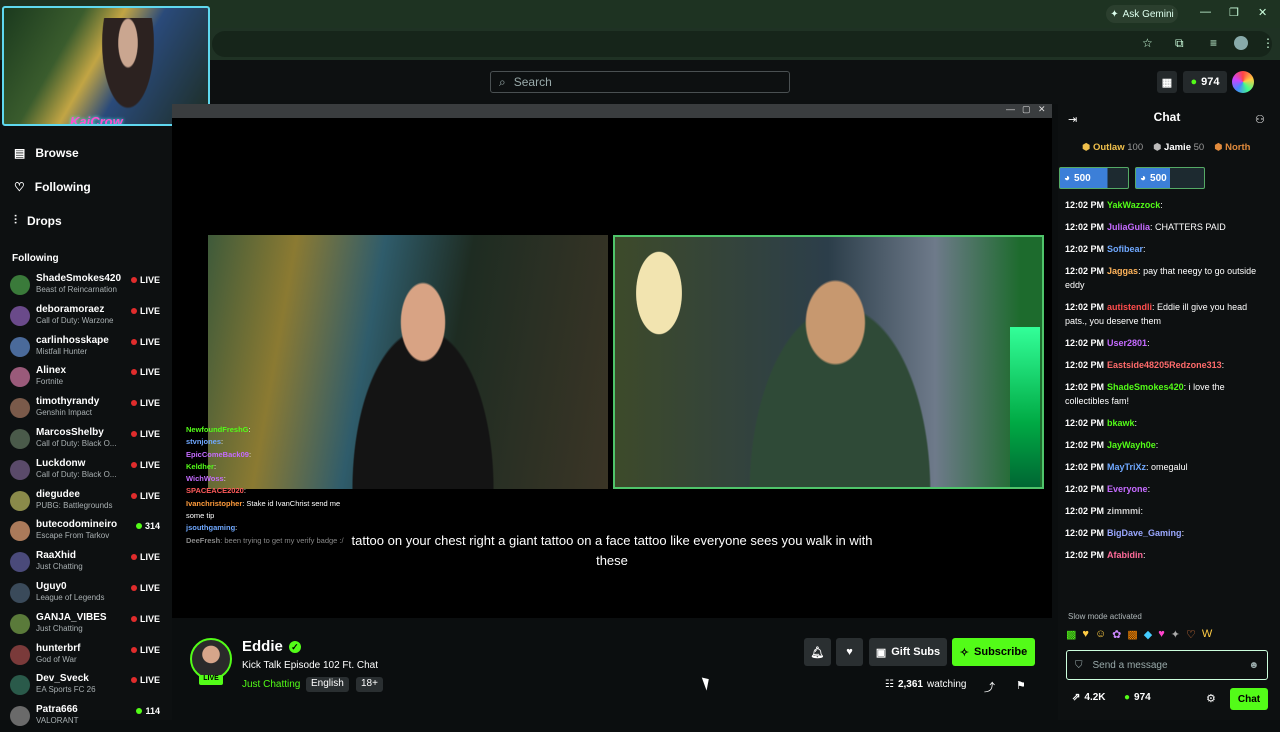  Describe the element at coordinates (68, 402) in the screenshot. I see `channel-name: timothyrandy` at that location.